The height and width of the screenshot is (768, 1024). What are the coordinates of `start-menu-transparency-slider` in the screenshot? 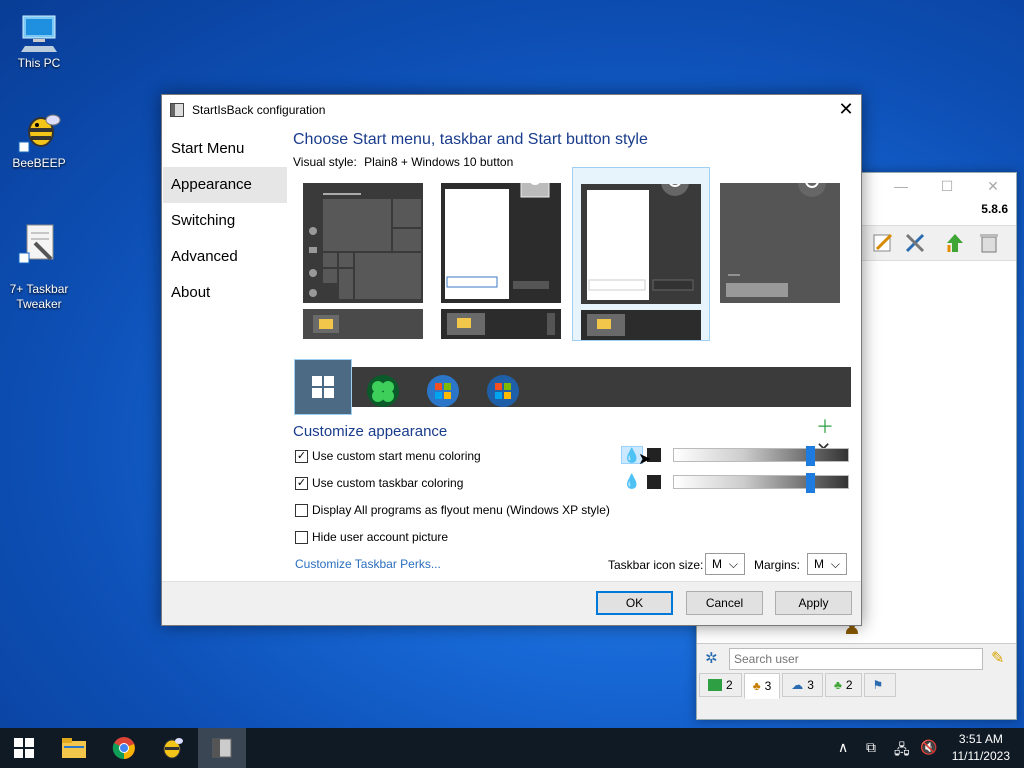 It's located at (761, 456).